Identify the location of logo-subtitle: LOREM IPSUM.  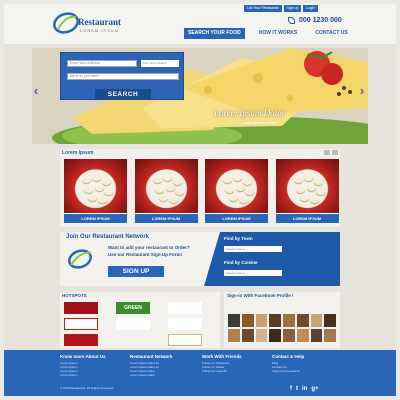
(100, 30).